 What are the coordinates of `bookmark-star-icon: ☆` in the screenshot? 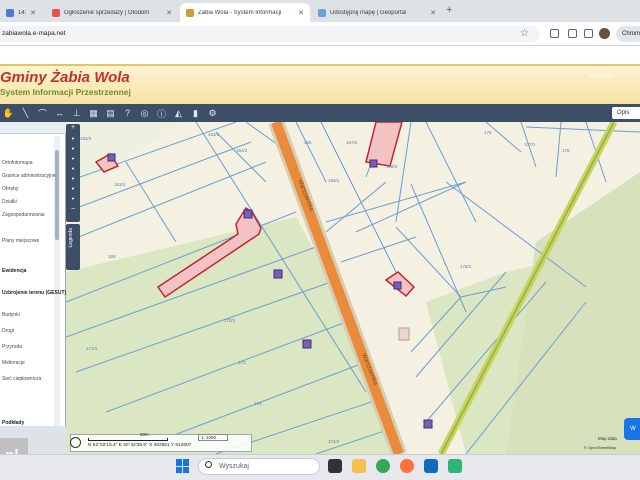 It's located at (524, 33).